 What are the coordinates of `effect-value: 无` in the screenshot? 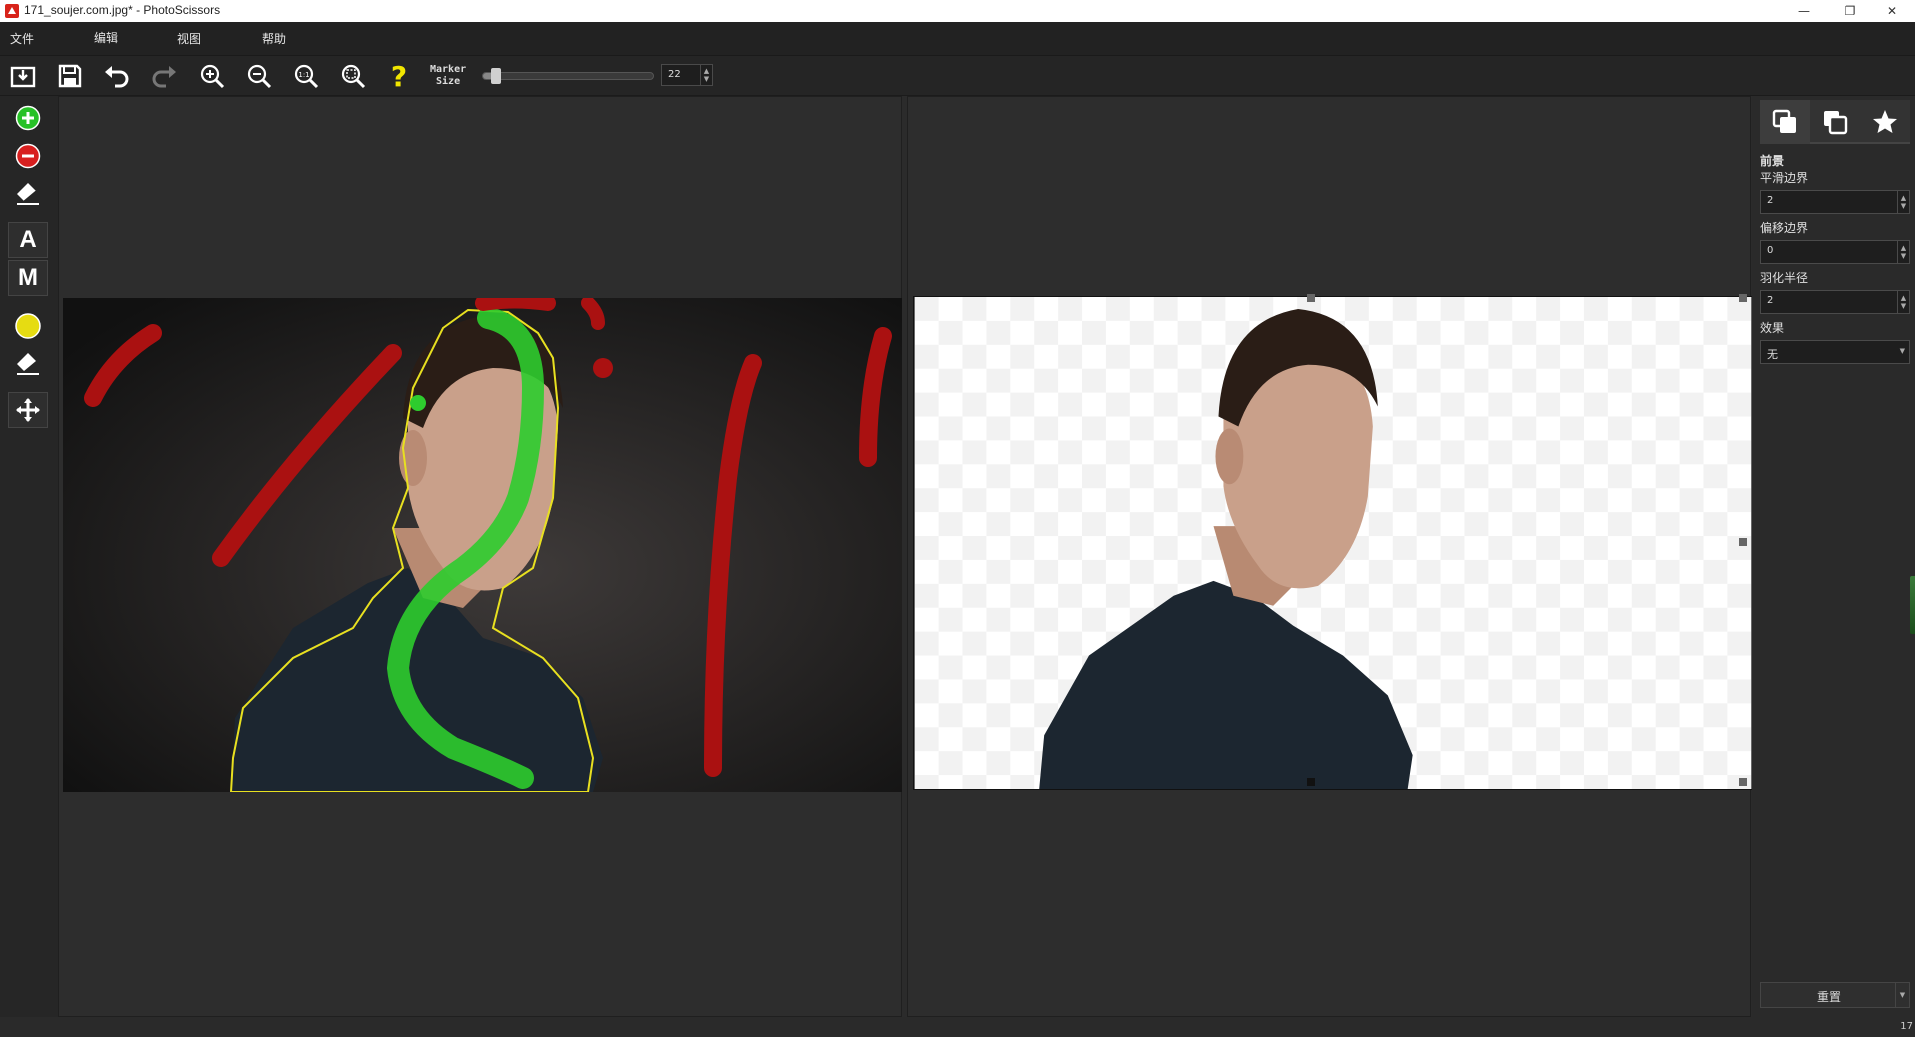 It's located at (1772, 354).